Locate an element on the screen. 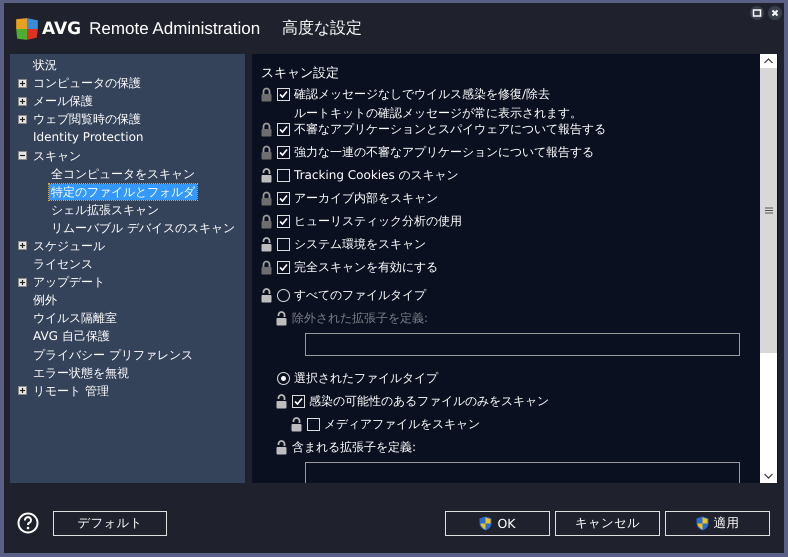 This screenshot has width=788, height=557. option-label: 感染の可能性のあるファイルのみをスキャン is located at coordinates (429, 401).